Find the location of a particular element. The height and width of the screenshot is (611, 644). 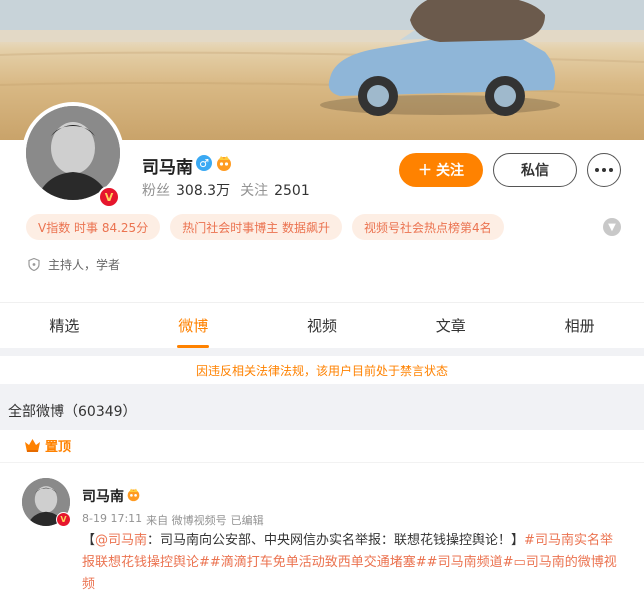

divider is located at coordinates (322, 462).